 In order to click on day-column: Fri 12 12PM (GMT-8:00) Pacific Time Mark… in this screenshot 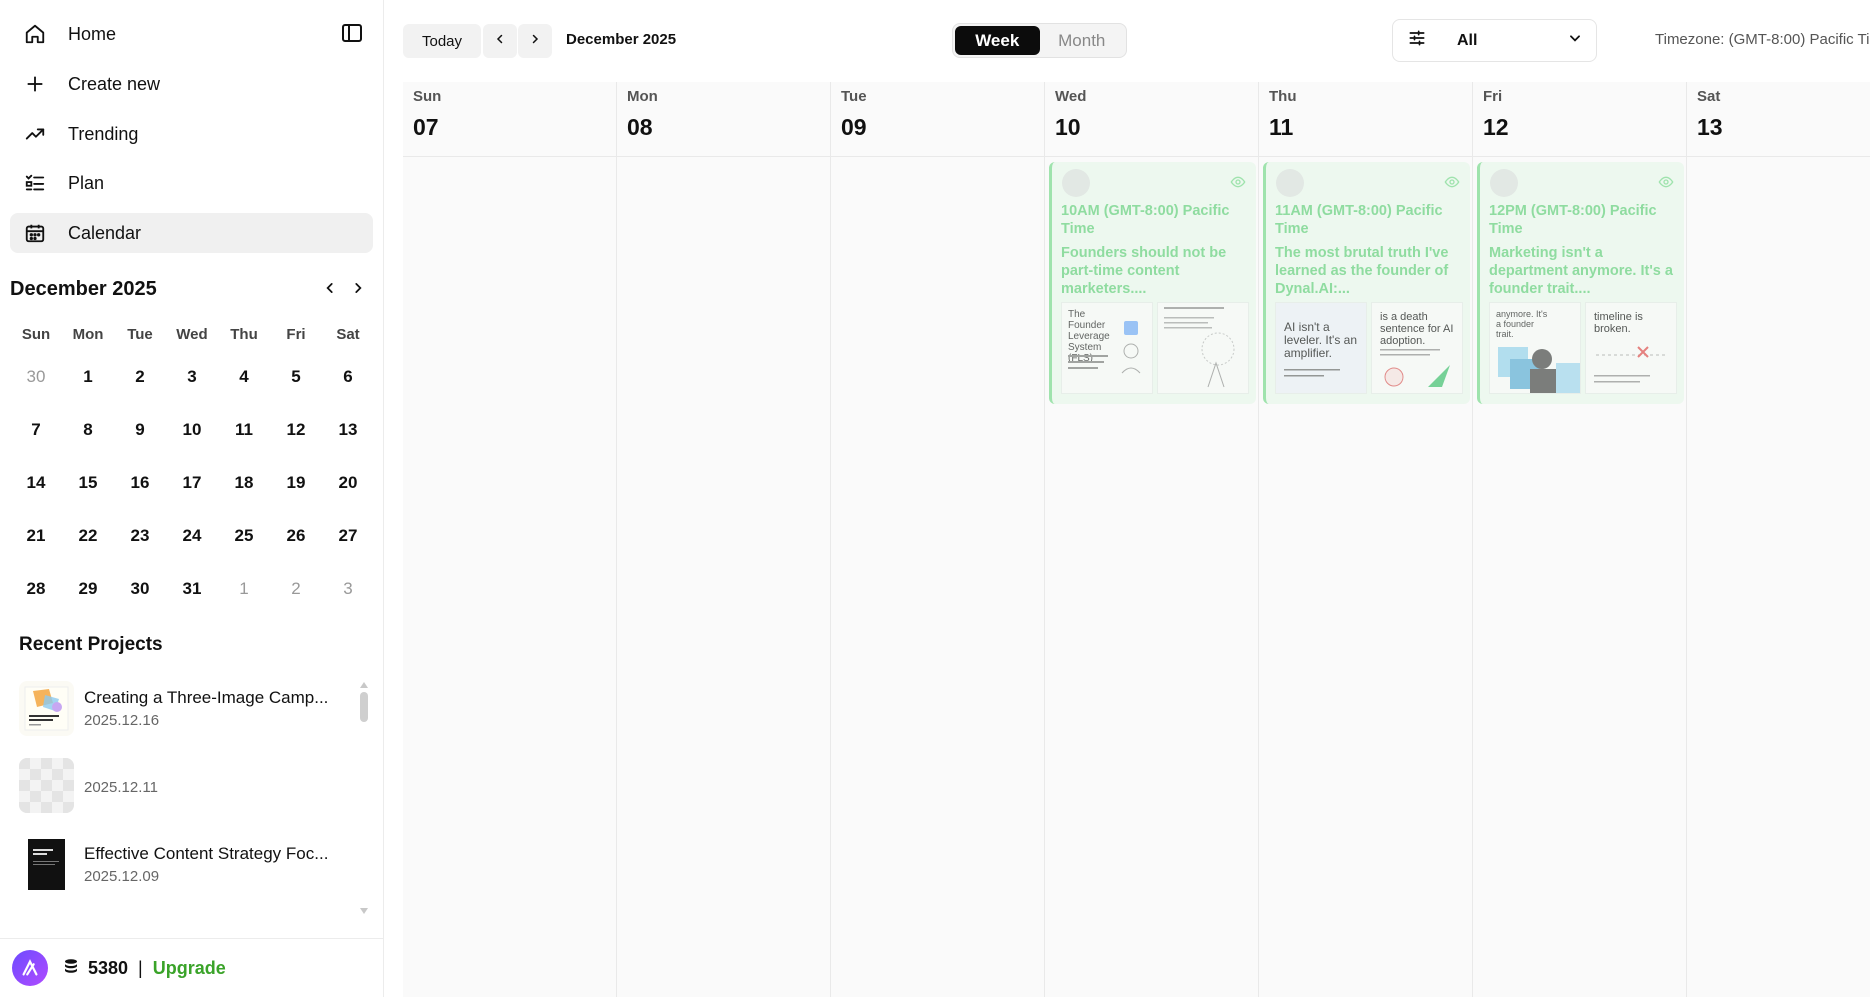, I will do `click(1580, 539)`.